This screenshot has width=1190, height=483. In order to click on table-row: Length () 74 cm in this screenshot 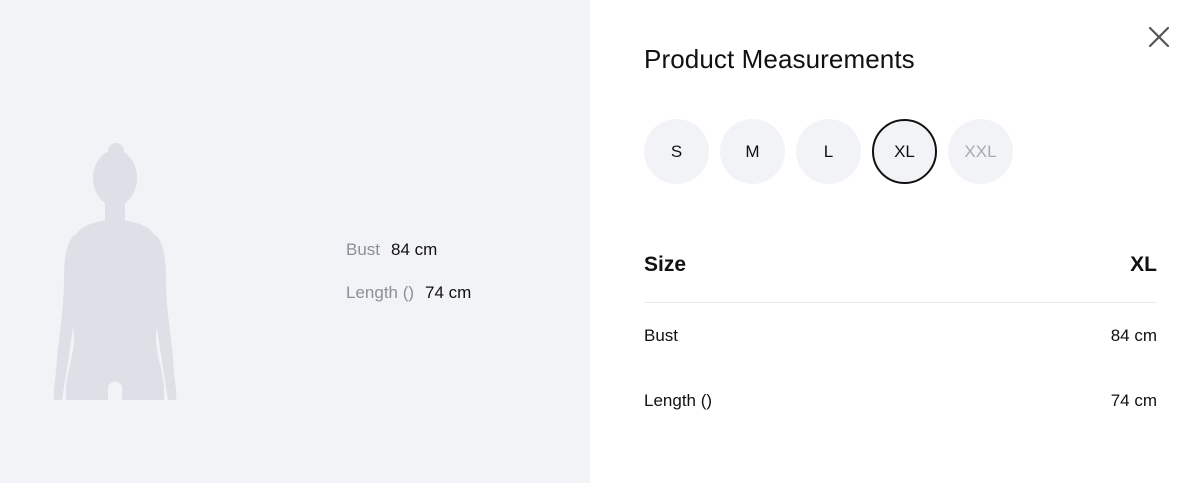, I will do `click(900, 400)`.